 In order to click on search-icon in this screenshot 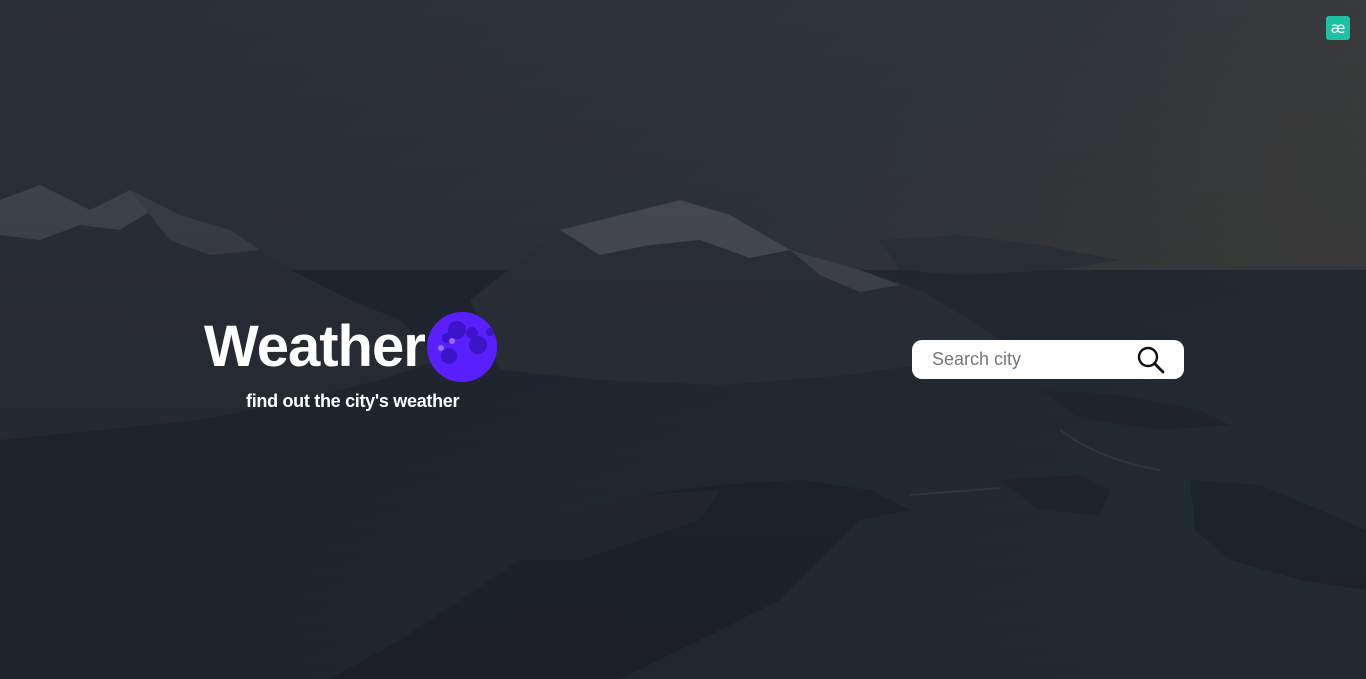, I will do `click(1151, 360)`.